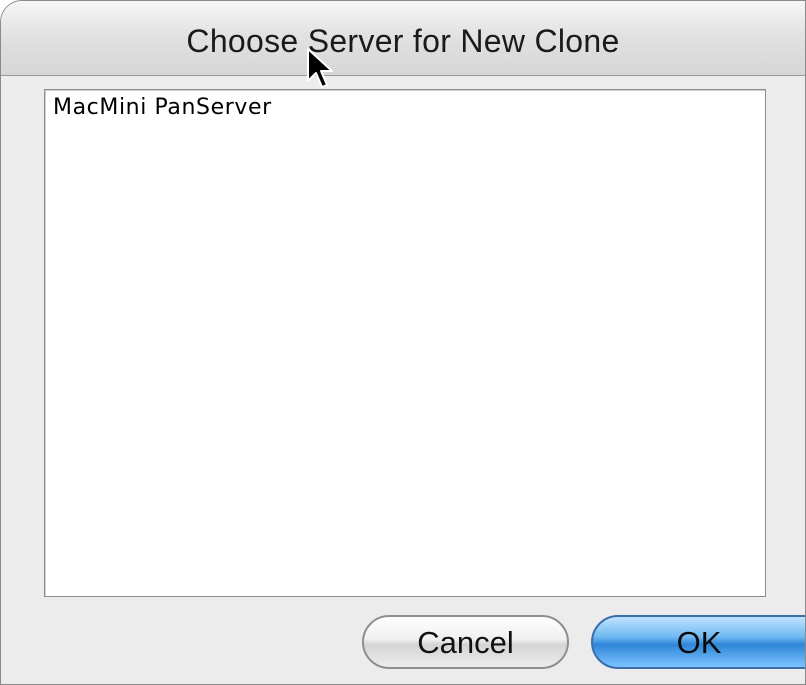  I want to click on cancel-button: Cancel, so click(465, 642).